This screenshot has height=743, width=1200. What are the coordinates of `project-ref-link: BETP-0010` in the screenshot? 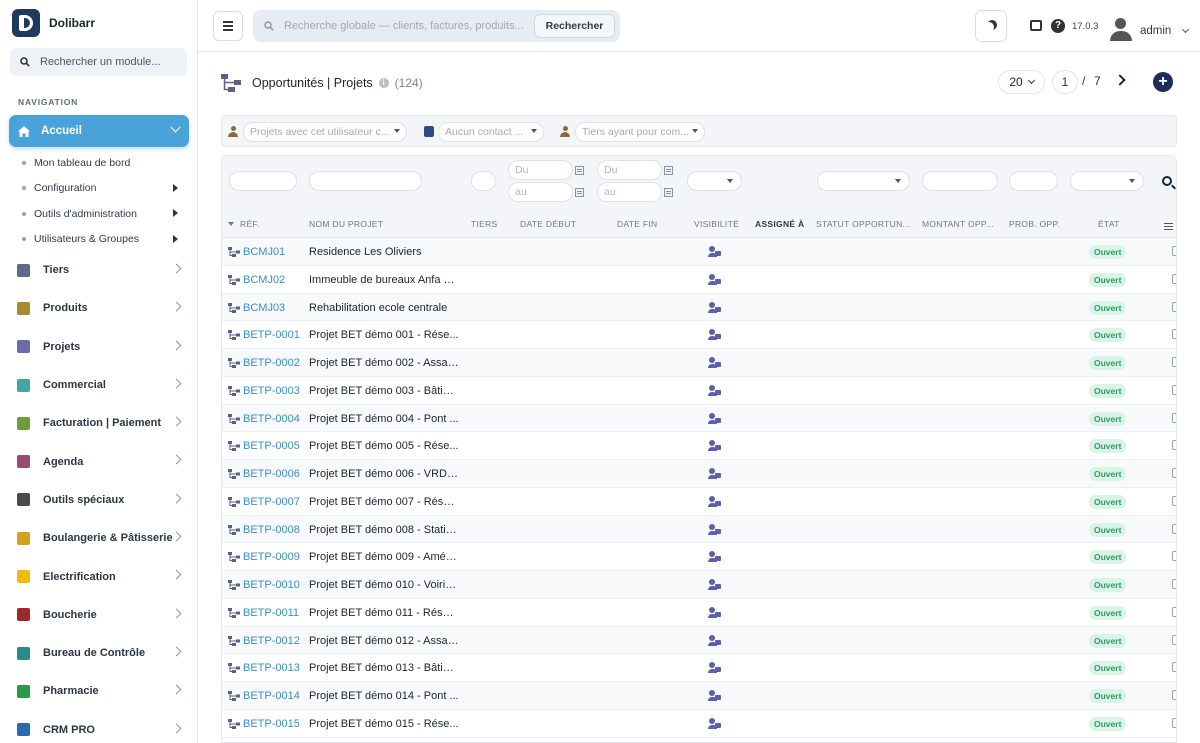 It's located at (271, 585).